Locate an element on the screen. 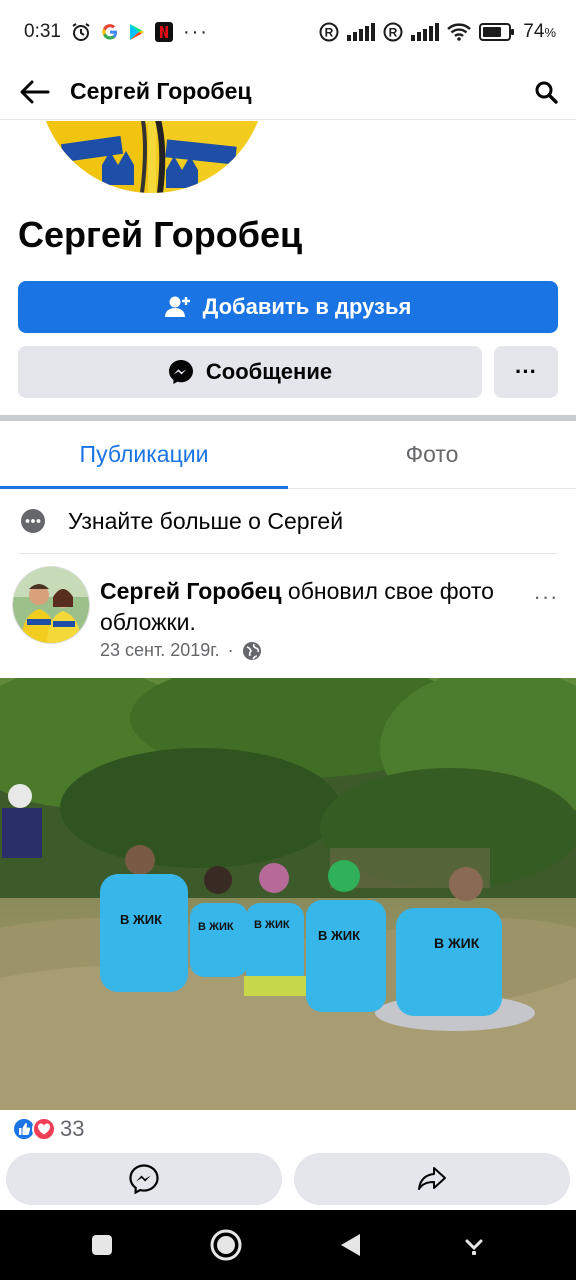 This screenshot has width=576, height=1280. post-meta: 23 сент. 2019г. · is located at coordinates (181, 650).